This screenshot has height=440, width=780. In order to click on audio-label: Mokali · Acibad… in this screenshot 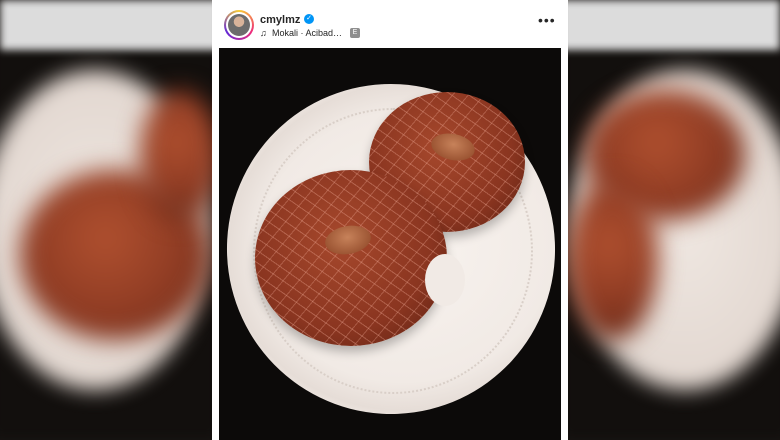, I will do `click(307, 33)`.